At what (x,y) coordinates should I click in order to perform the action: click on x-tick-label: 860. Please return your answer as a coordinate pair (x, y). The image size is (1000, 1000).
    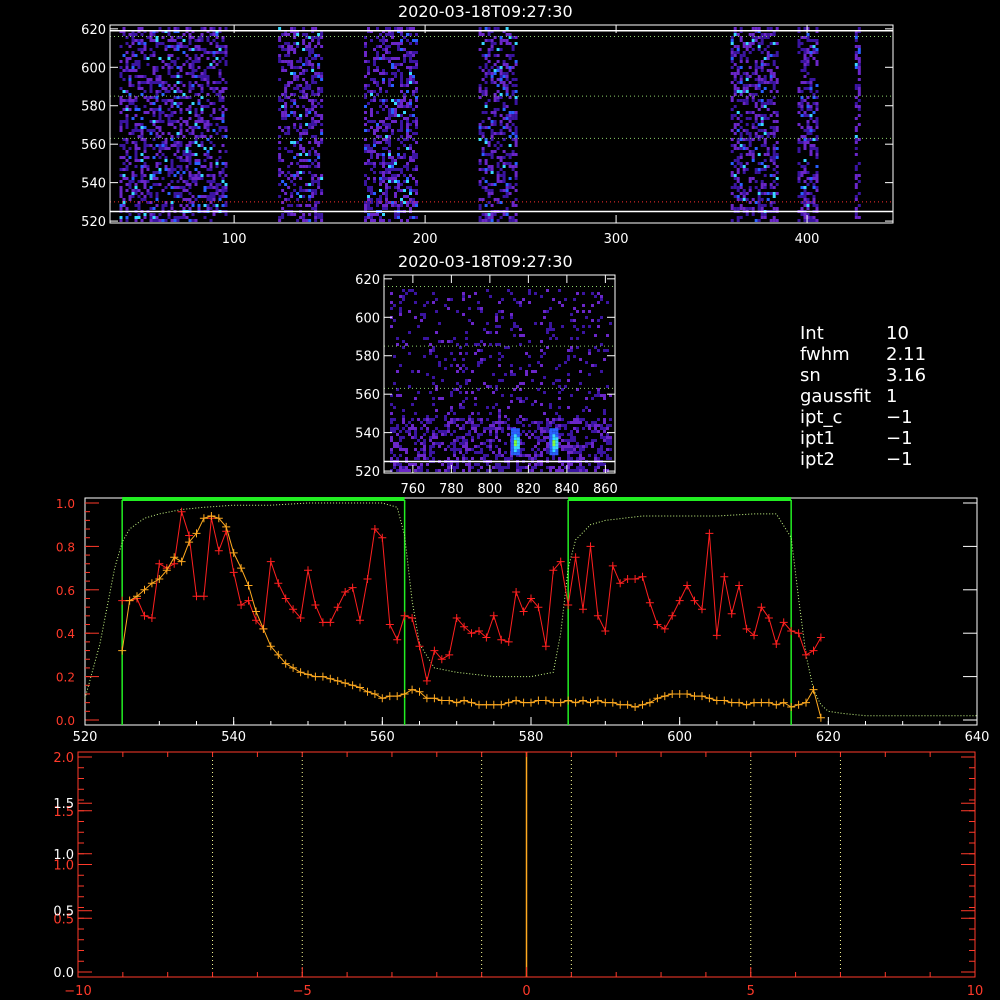
    Looking at the image, I should click on (605, 489).